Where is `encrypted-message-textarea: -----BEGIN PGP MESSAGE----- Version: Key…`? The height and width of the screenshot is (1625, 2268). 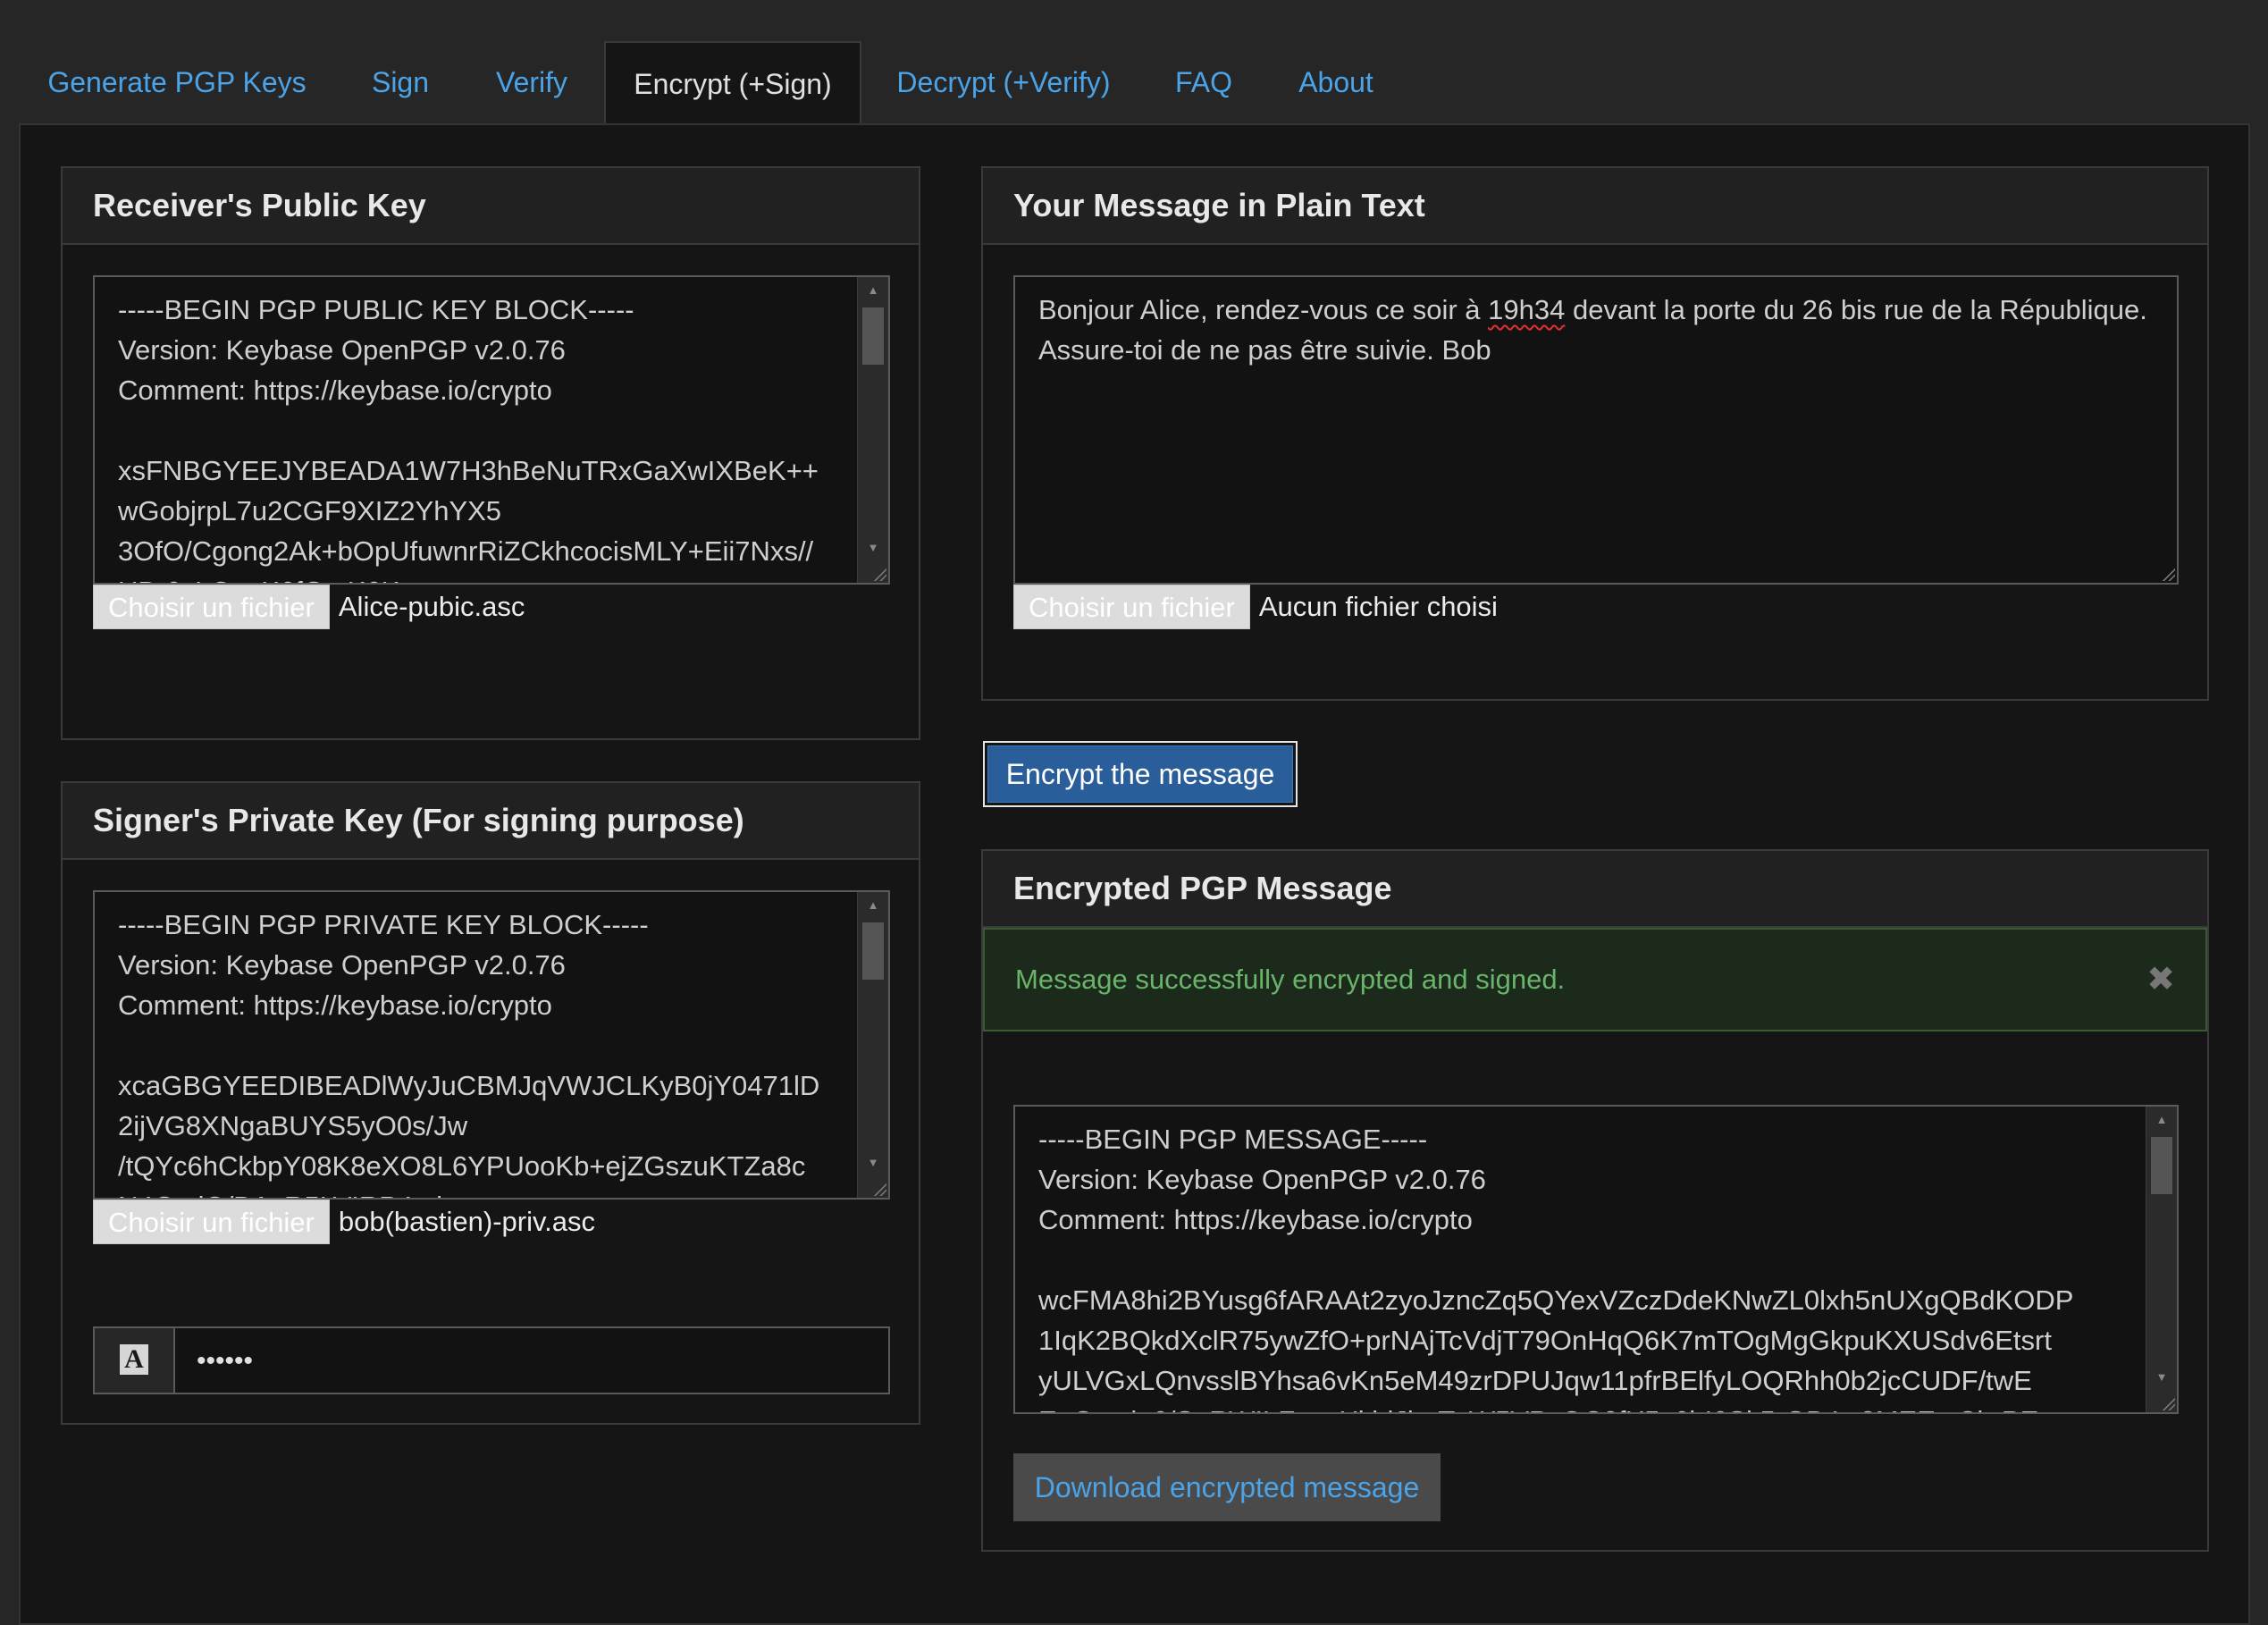 encrypted-message-textarea: -----BEGIN PGP MESSAGE----- Version: Key… is located at coordinates (1596, 1259).